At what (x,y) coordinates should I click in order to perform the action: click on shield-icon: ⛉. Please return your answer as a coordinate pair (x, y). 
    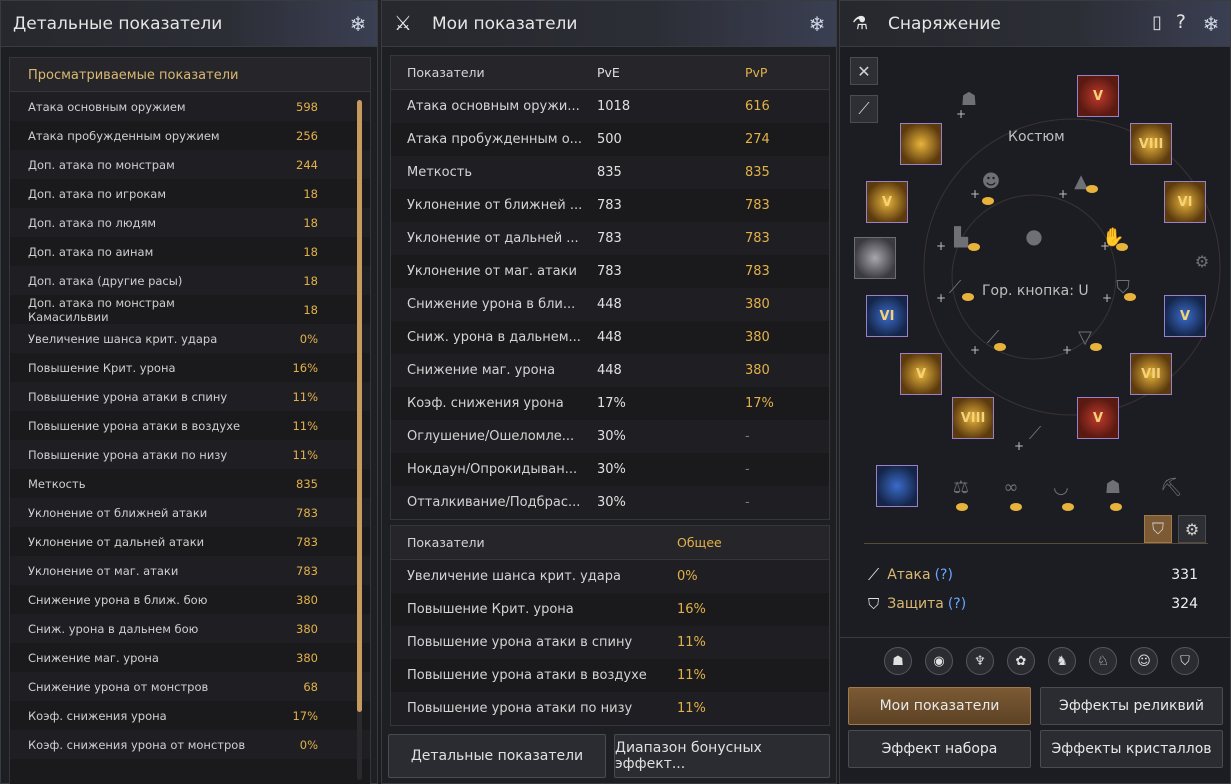
    Looking at the image, I should click on (1185, 661).